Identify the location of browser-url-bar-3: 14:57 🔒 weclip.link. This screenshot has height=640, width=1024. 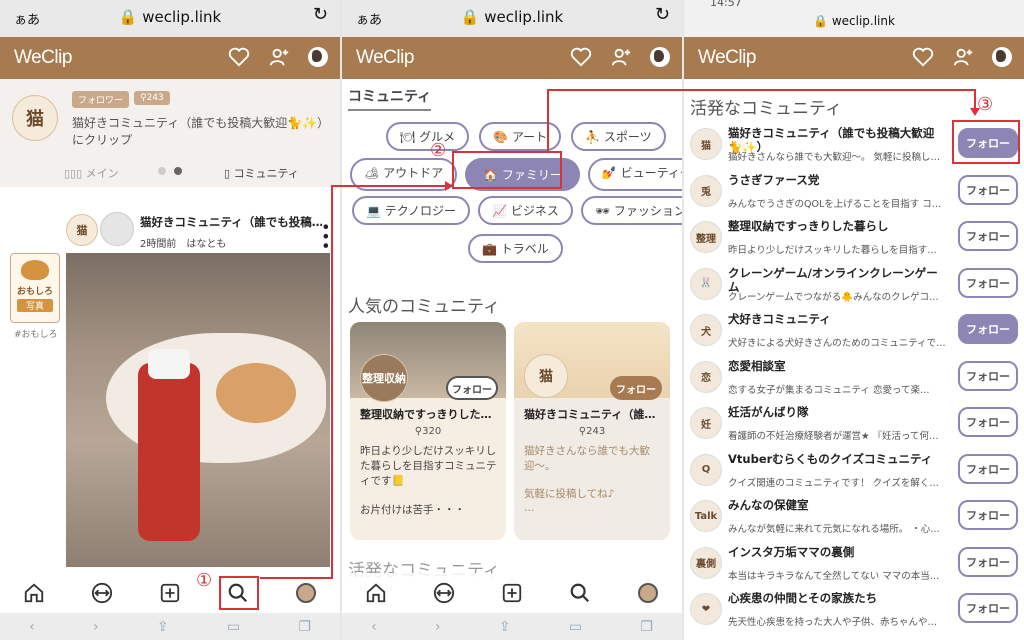
(854, 18).